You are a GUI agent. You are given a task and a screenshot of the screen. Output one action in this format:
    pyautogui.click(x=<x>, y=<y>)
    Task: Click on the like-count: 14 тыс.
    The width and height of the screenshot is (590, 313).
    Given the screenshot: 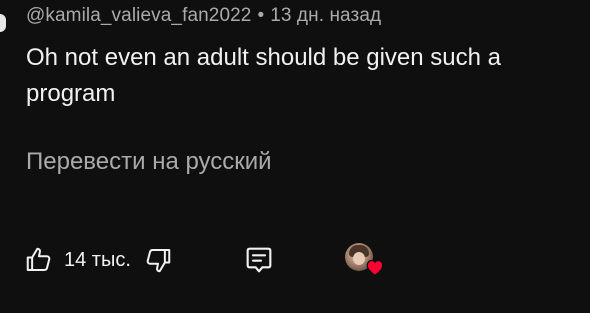 What is the action you would take?
    pyautogui.click(x=97, y=259)
    